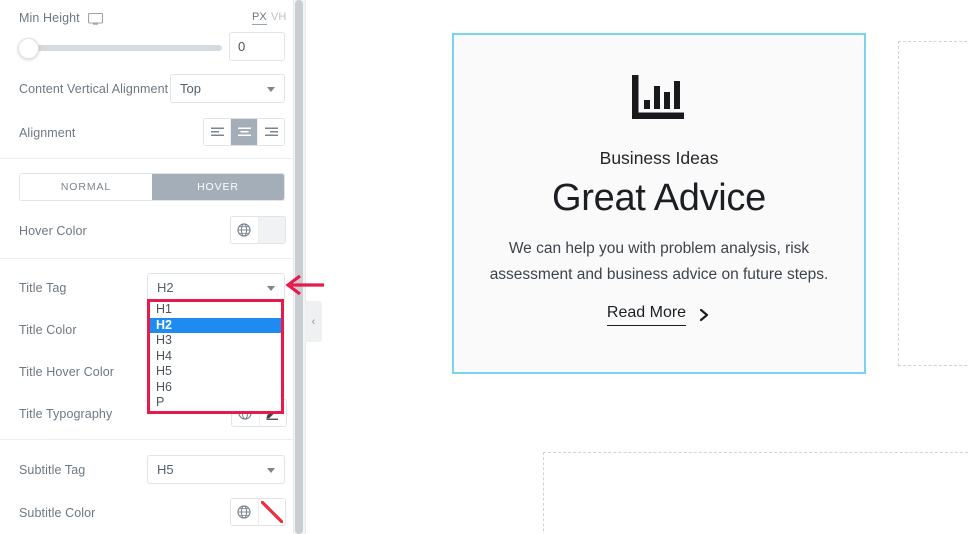  I want to click on dropdown-option: H1, so click(215, 310).